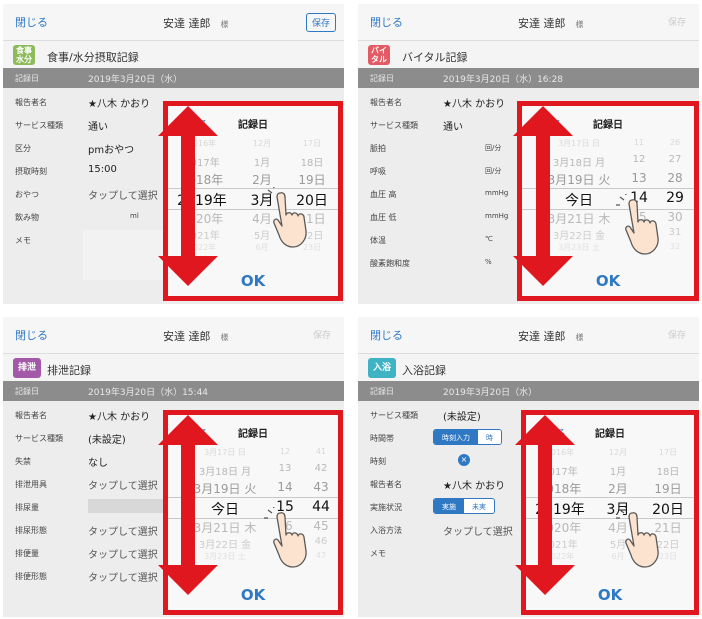 The image size is (702, 619). What do you see at coordinates (488, 262) in the screenshot?
I see `field-unit: %` at bounding box center [488, 262].